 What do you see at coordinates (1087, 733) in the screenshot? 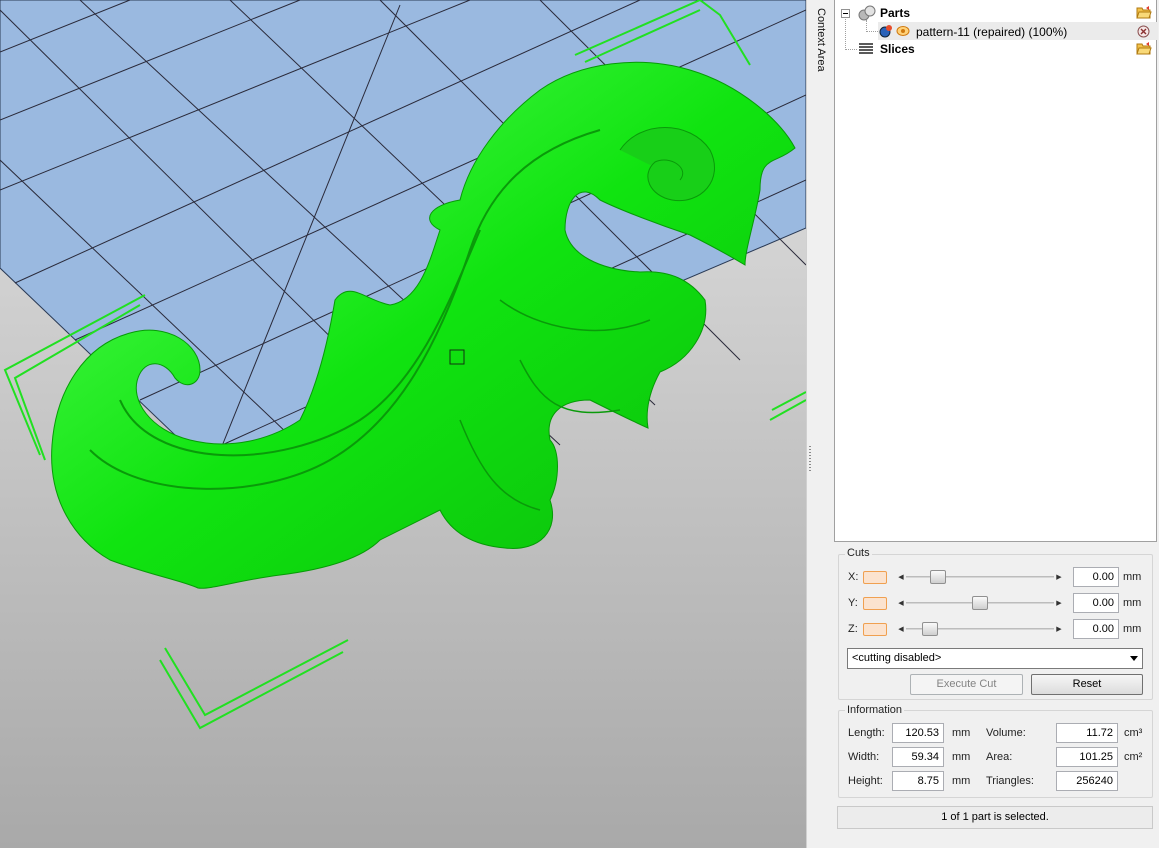
I see `volume-value: 11.72` at bounding box center [1087, 733].